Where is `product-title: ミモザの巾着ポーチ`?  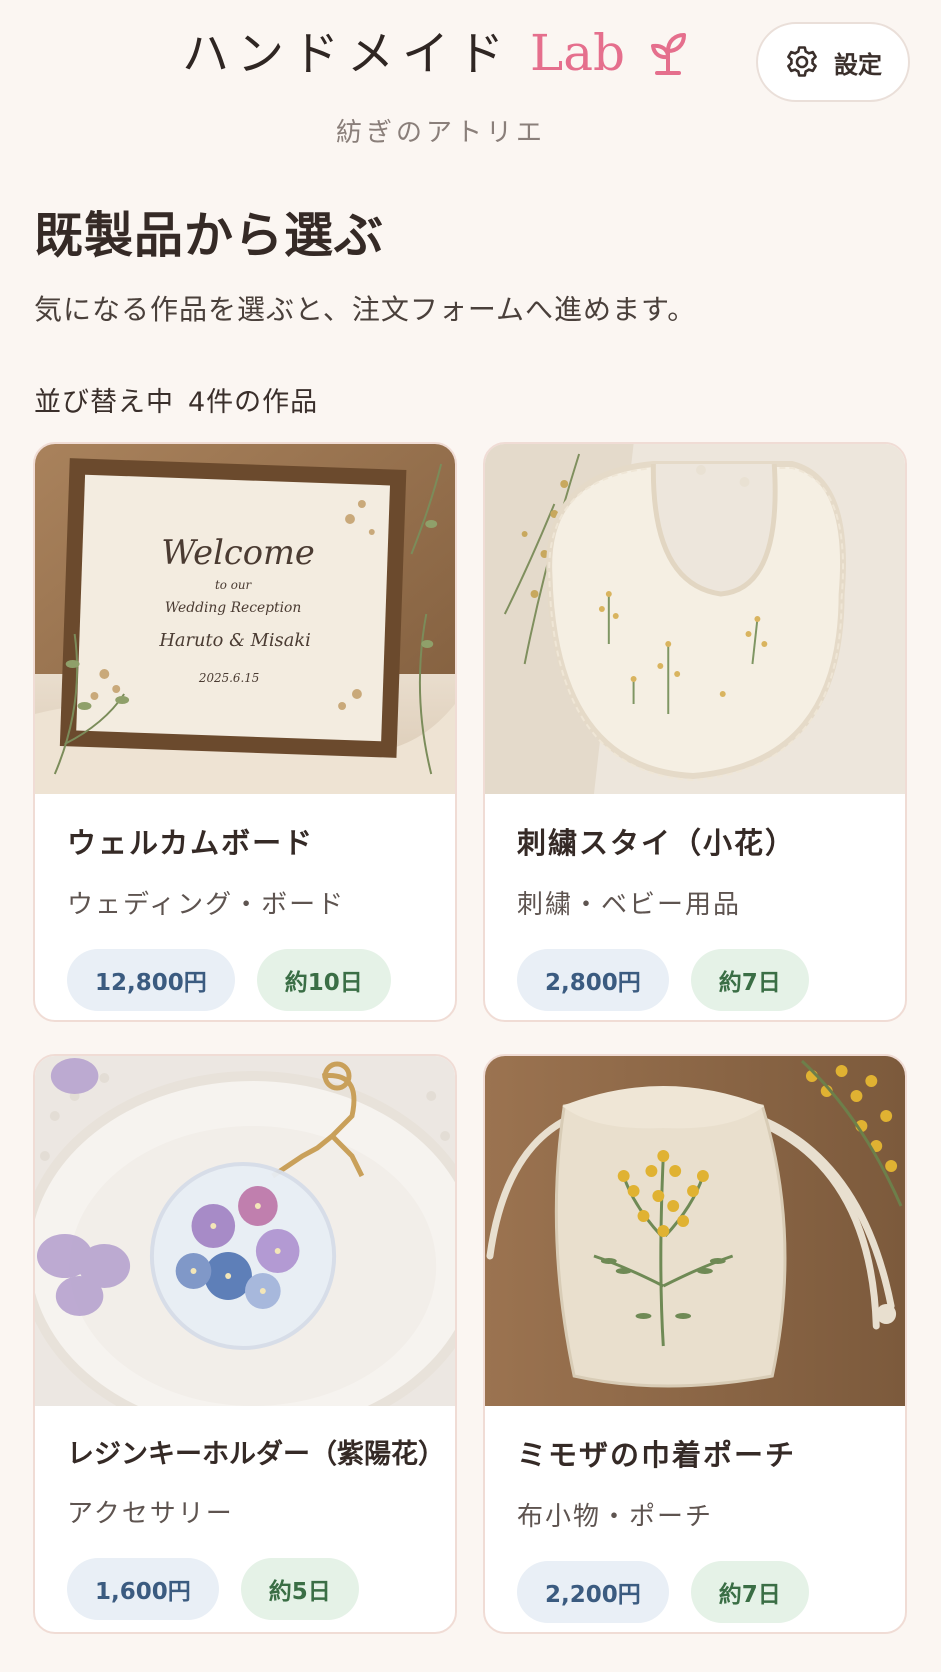 product-title: ミモザの巾着ポーチ is located at coordinates (657, 1455).